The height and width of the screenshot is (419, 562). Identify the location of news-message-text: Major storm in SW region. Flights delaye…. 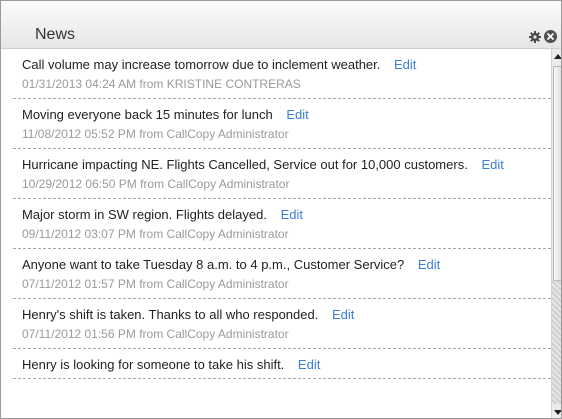
(144, 214).